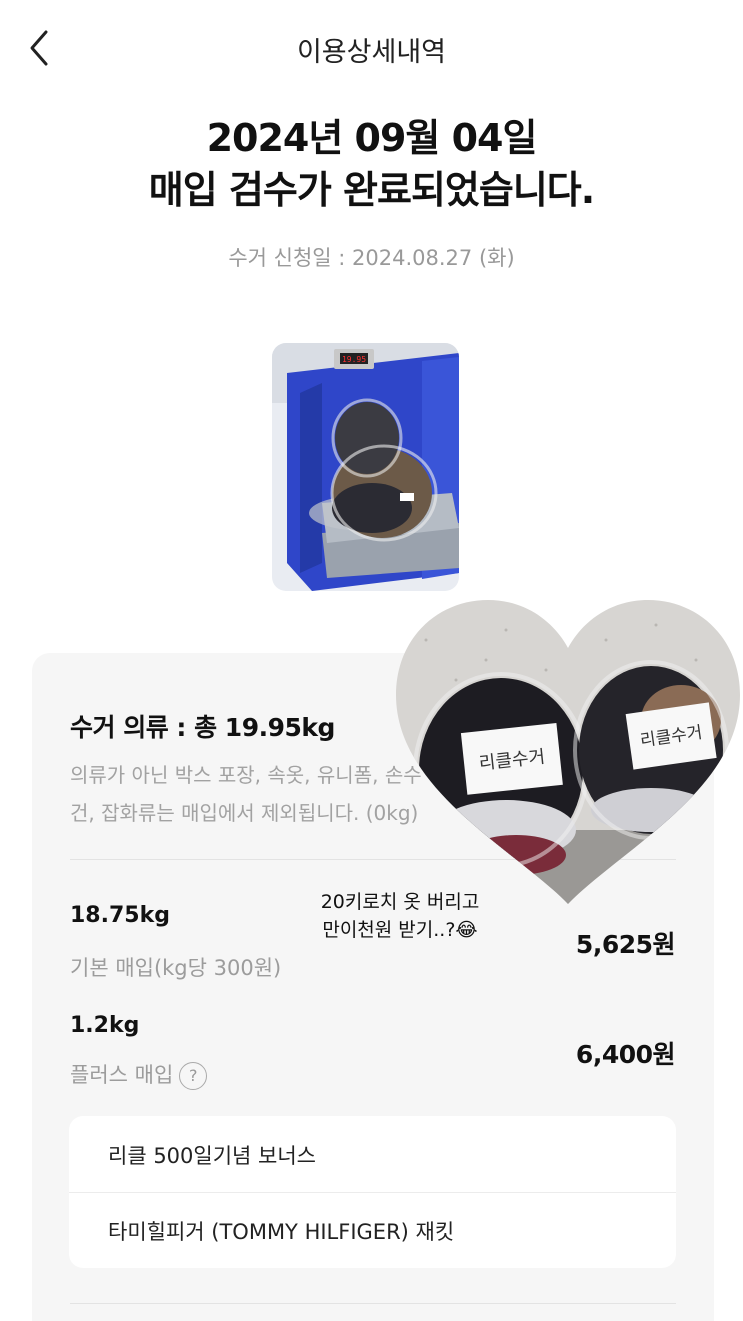  I want to click on plus-amount: 6,400원, so click(625, 1054).